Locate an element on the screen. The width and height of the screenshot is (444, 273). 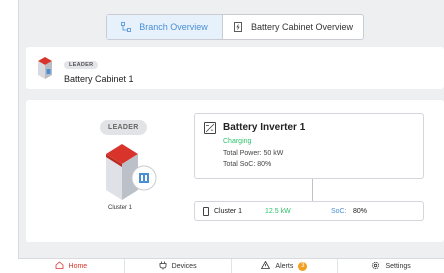
alerts-count-badge: 3 is located at coordinates (303, 266).